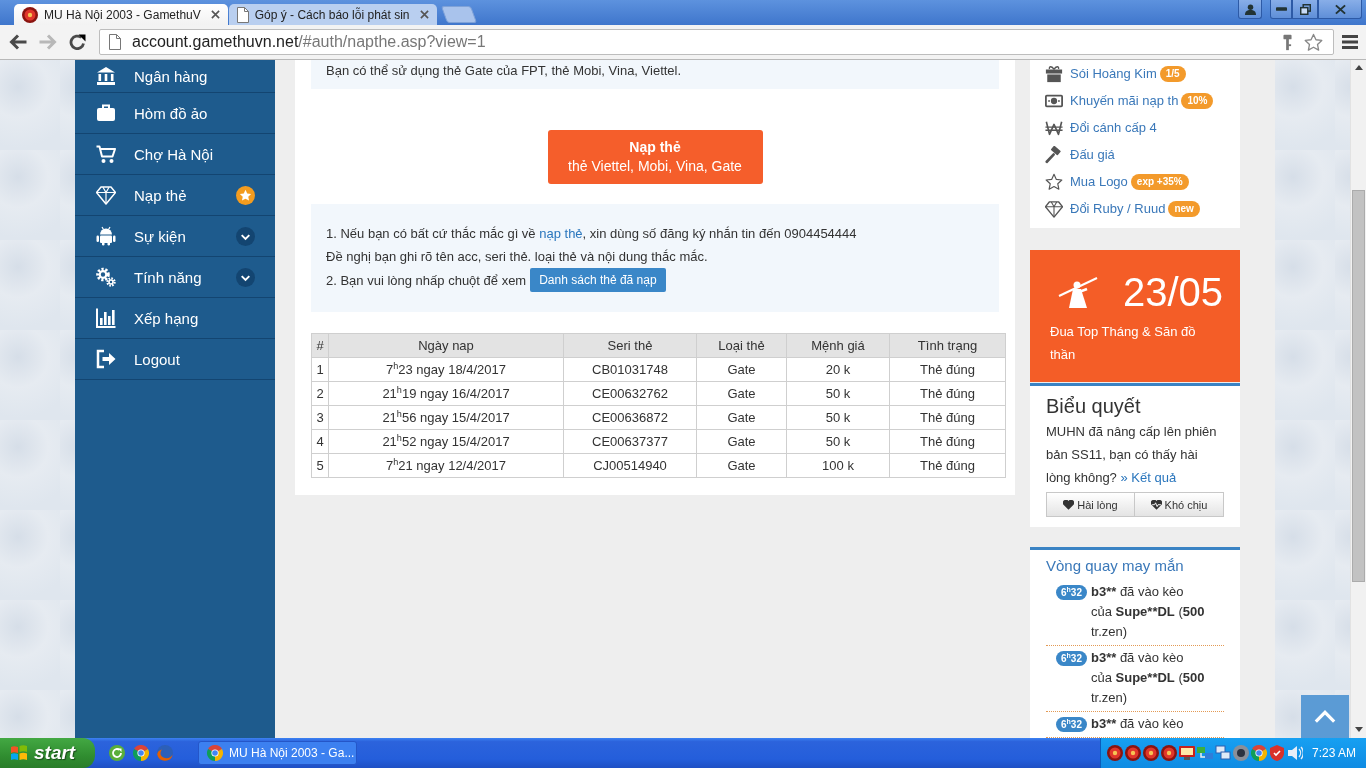 This screenshot has height=768, width=1366. I want to click on lucky-wheel-title: Vòng quay may mắn, so click(1115, 566).